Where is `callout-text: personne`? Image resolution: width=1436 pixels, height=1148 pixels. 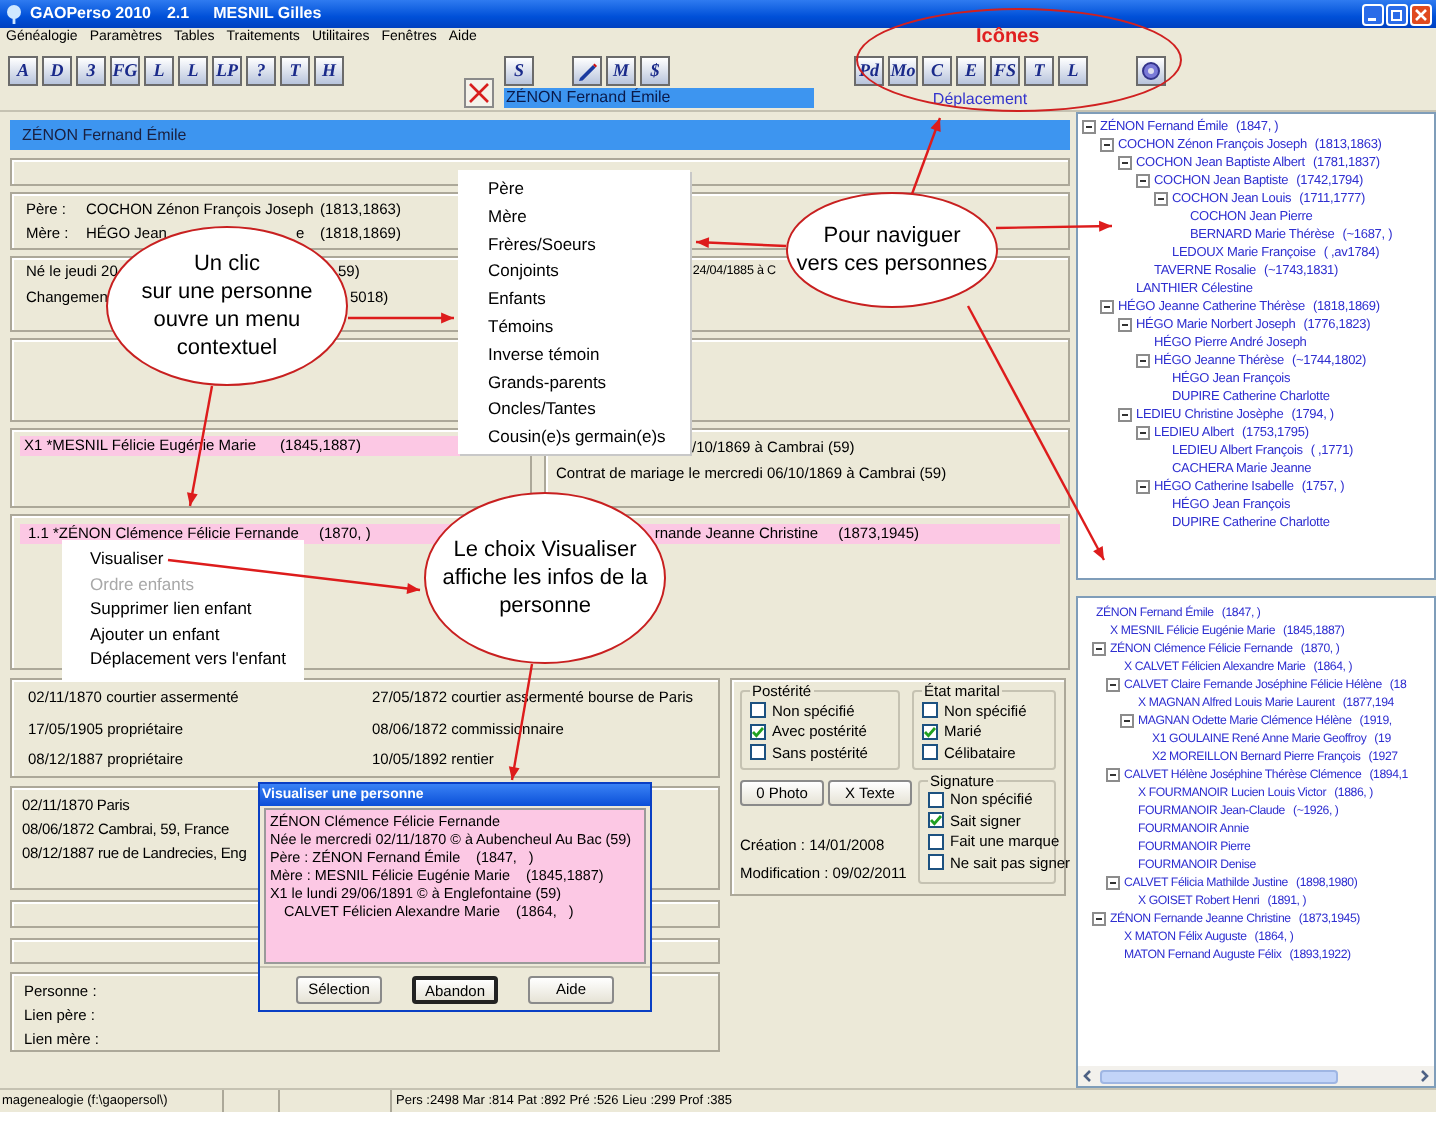
callout-text: personne is located at coordinates (545, 606).